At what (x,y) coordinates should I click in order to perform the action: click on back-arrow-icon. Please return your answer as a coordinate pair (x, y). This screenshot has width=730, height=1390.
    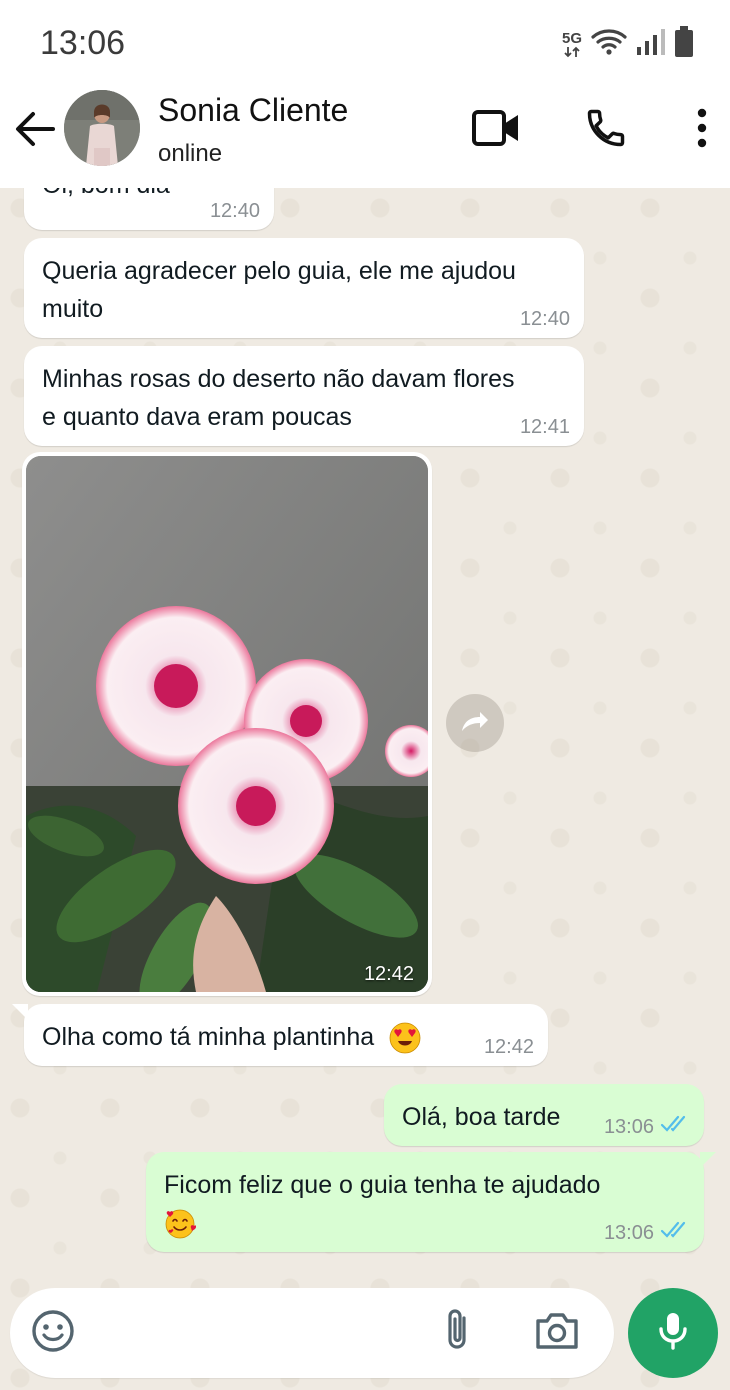
    Looking at the image, I should click on (35, 131).